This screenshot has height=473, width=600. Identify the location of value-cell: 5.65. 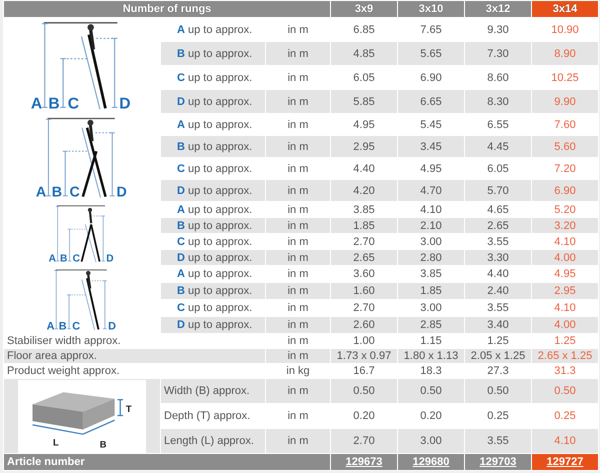
(431, 54).